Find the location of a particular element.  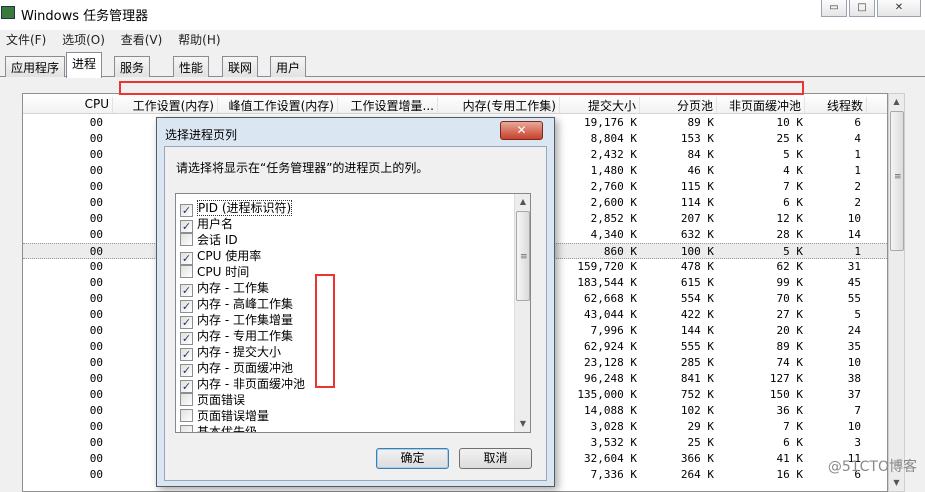

checklist-scrollbar-thumb: ≡ is located at coordinates (523, 256).